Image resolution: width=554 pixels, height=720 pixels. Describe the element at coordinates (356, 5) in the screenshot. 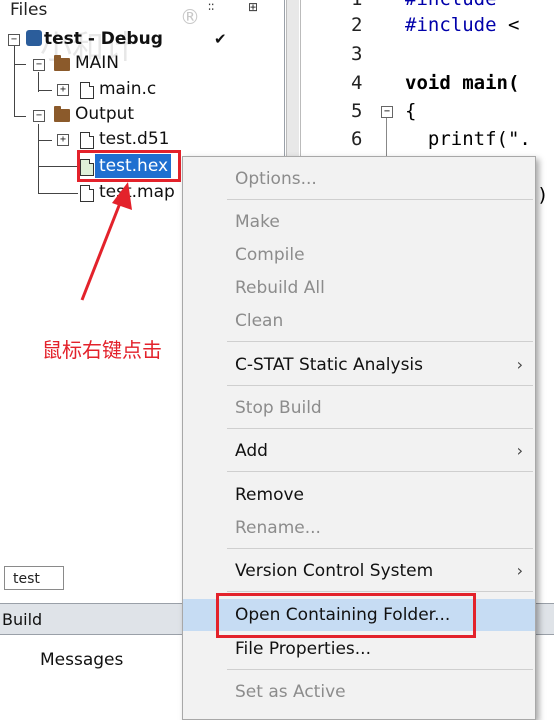

I see `line-number: 1` at that location.